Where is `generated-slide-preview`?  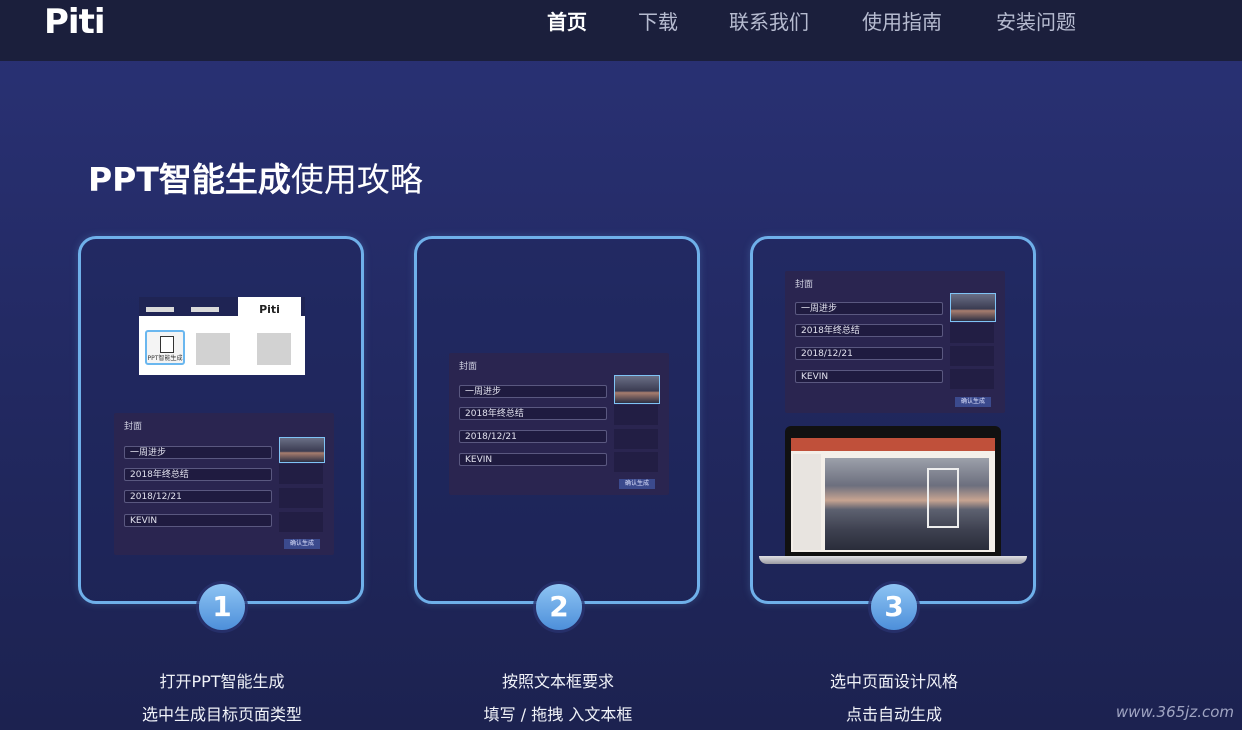 generated-slide-preview is located at coordinates (907, 504).